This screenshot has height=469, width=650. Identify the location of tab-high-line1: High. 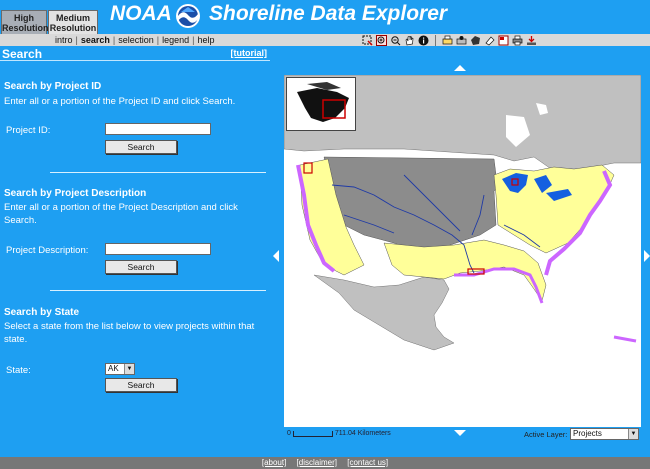
(24, 18).